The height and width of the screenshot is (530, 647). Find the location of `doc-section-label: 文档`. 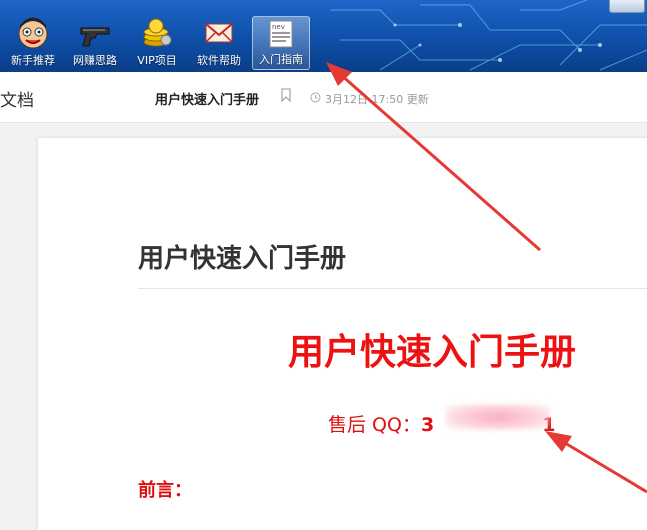

doc-section-label: 文档 is located at coordinates (17, 98).